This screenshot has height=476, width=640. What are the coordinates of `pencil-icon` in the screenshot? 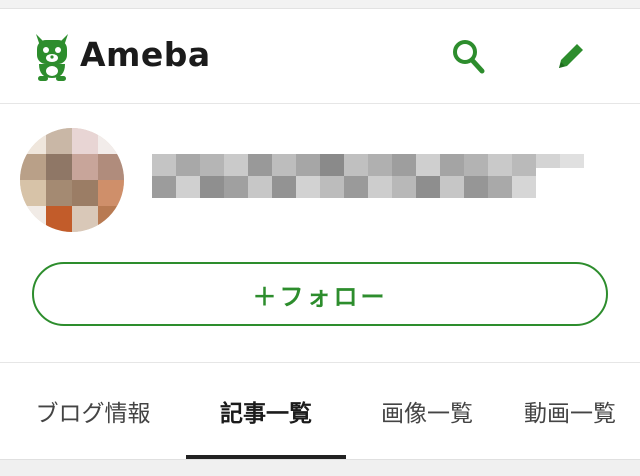 It's located at (571, 56).